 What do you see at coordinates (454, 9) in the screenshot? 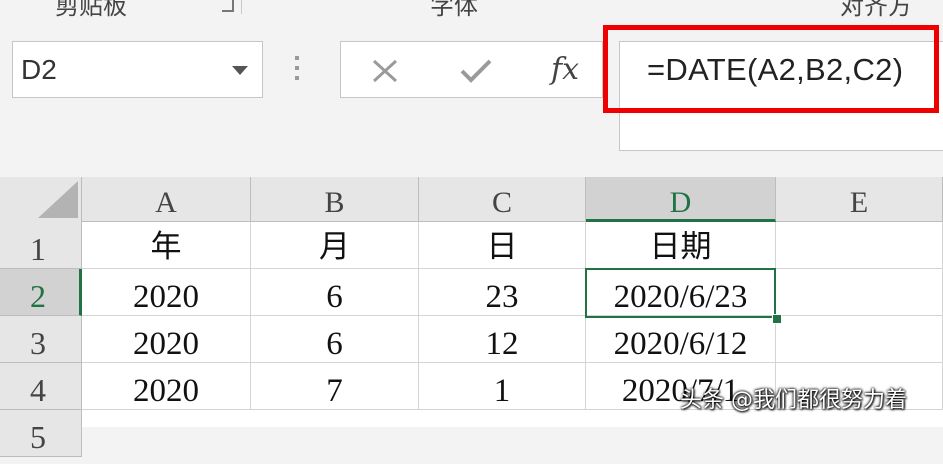
I see `ribbon-group-font-label: 字体` at bounding box center [454, 9].